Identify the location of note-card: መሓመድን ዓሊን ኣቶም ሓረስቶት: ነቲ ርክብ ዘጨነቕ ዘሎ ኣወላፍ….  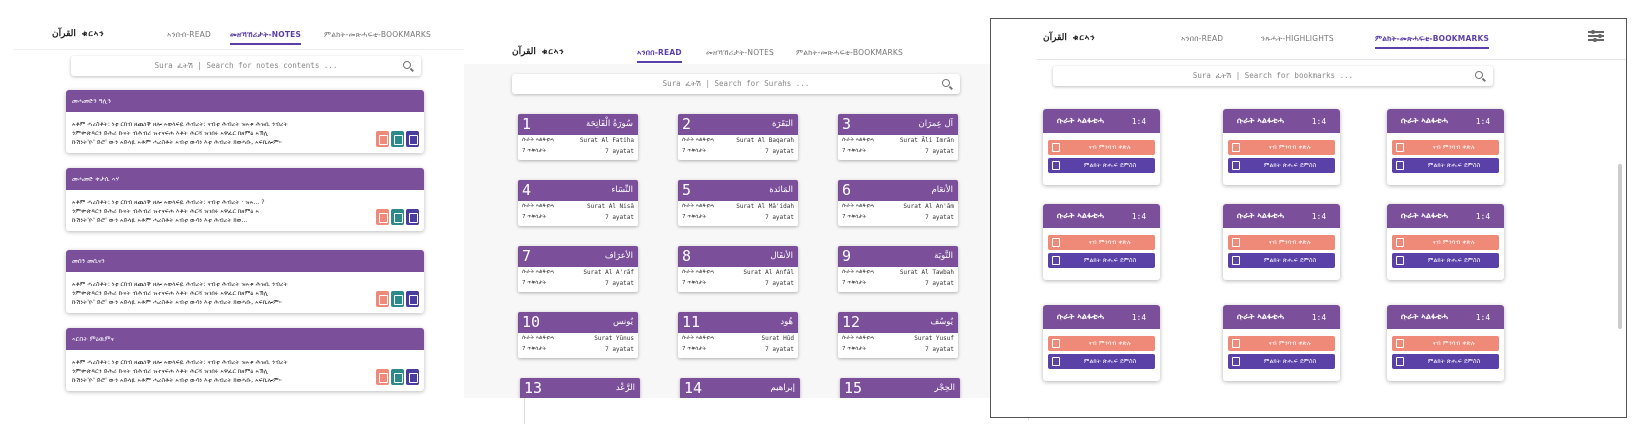
(245, 121).